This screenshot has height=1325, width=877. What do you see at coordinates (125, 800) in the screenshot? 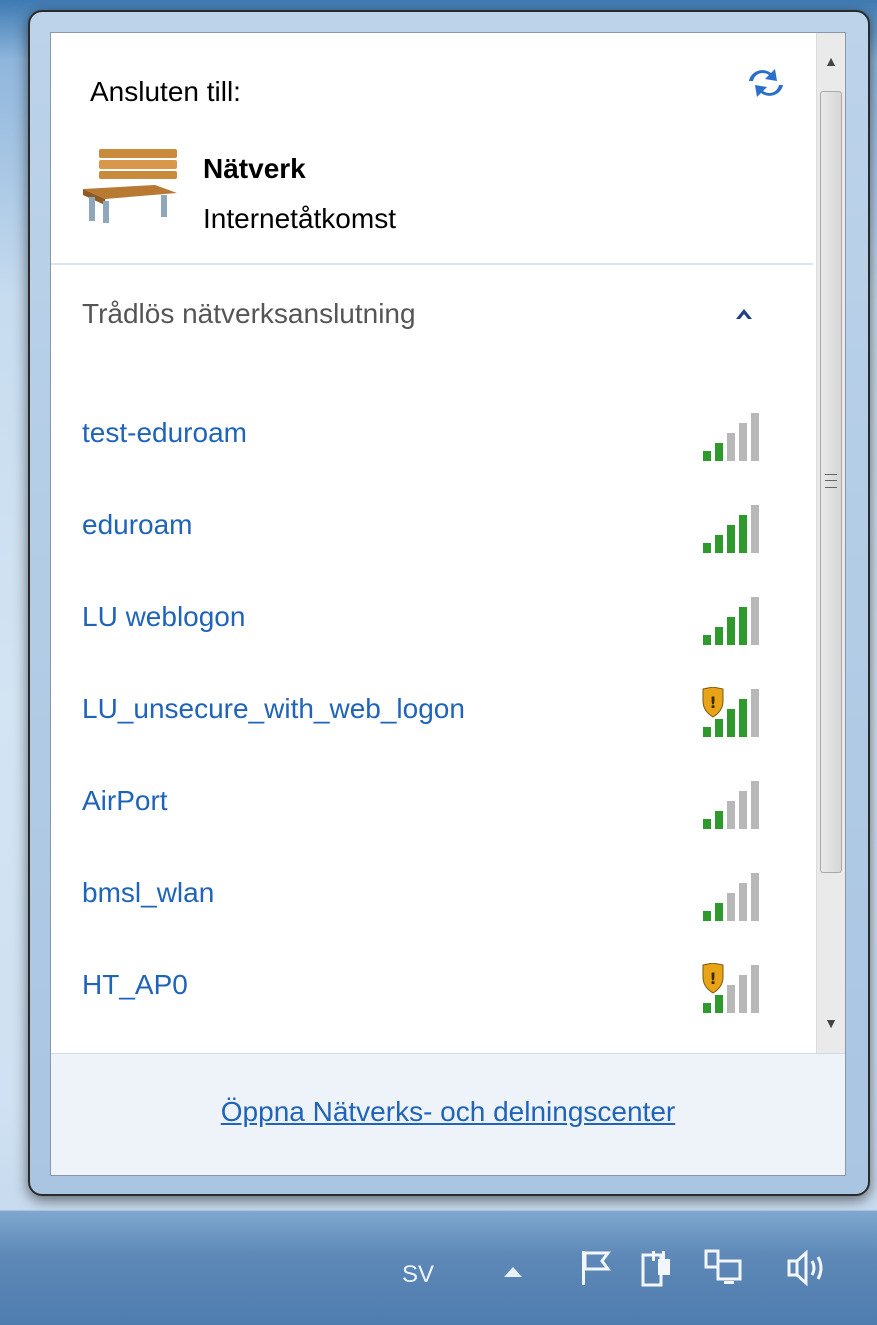
I see `network-ssid: AirPort` at bounding box center [125, 800].